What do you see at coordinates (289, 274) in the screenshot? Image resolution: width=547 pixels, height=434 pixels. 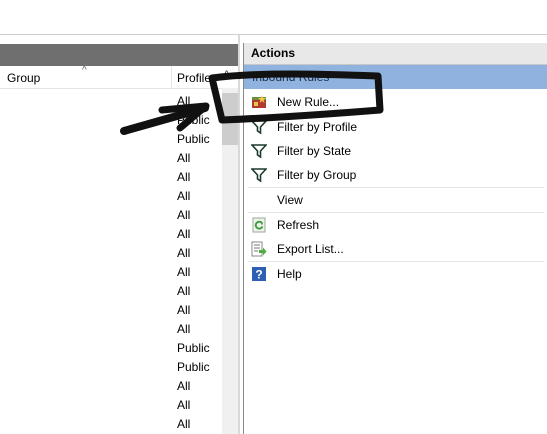 I see `help-label: Help` at bounding box center [289, 274].